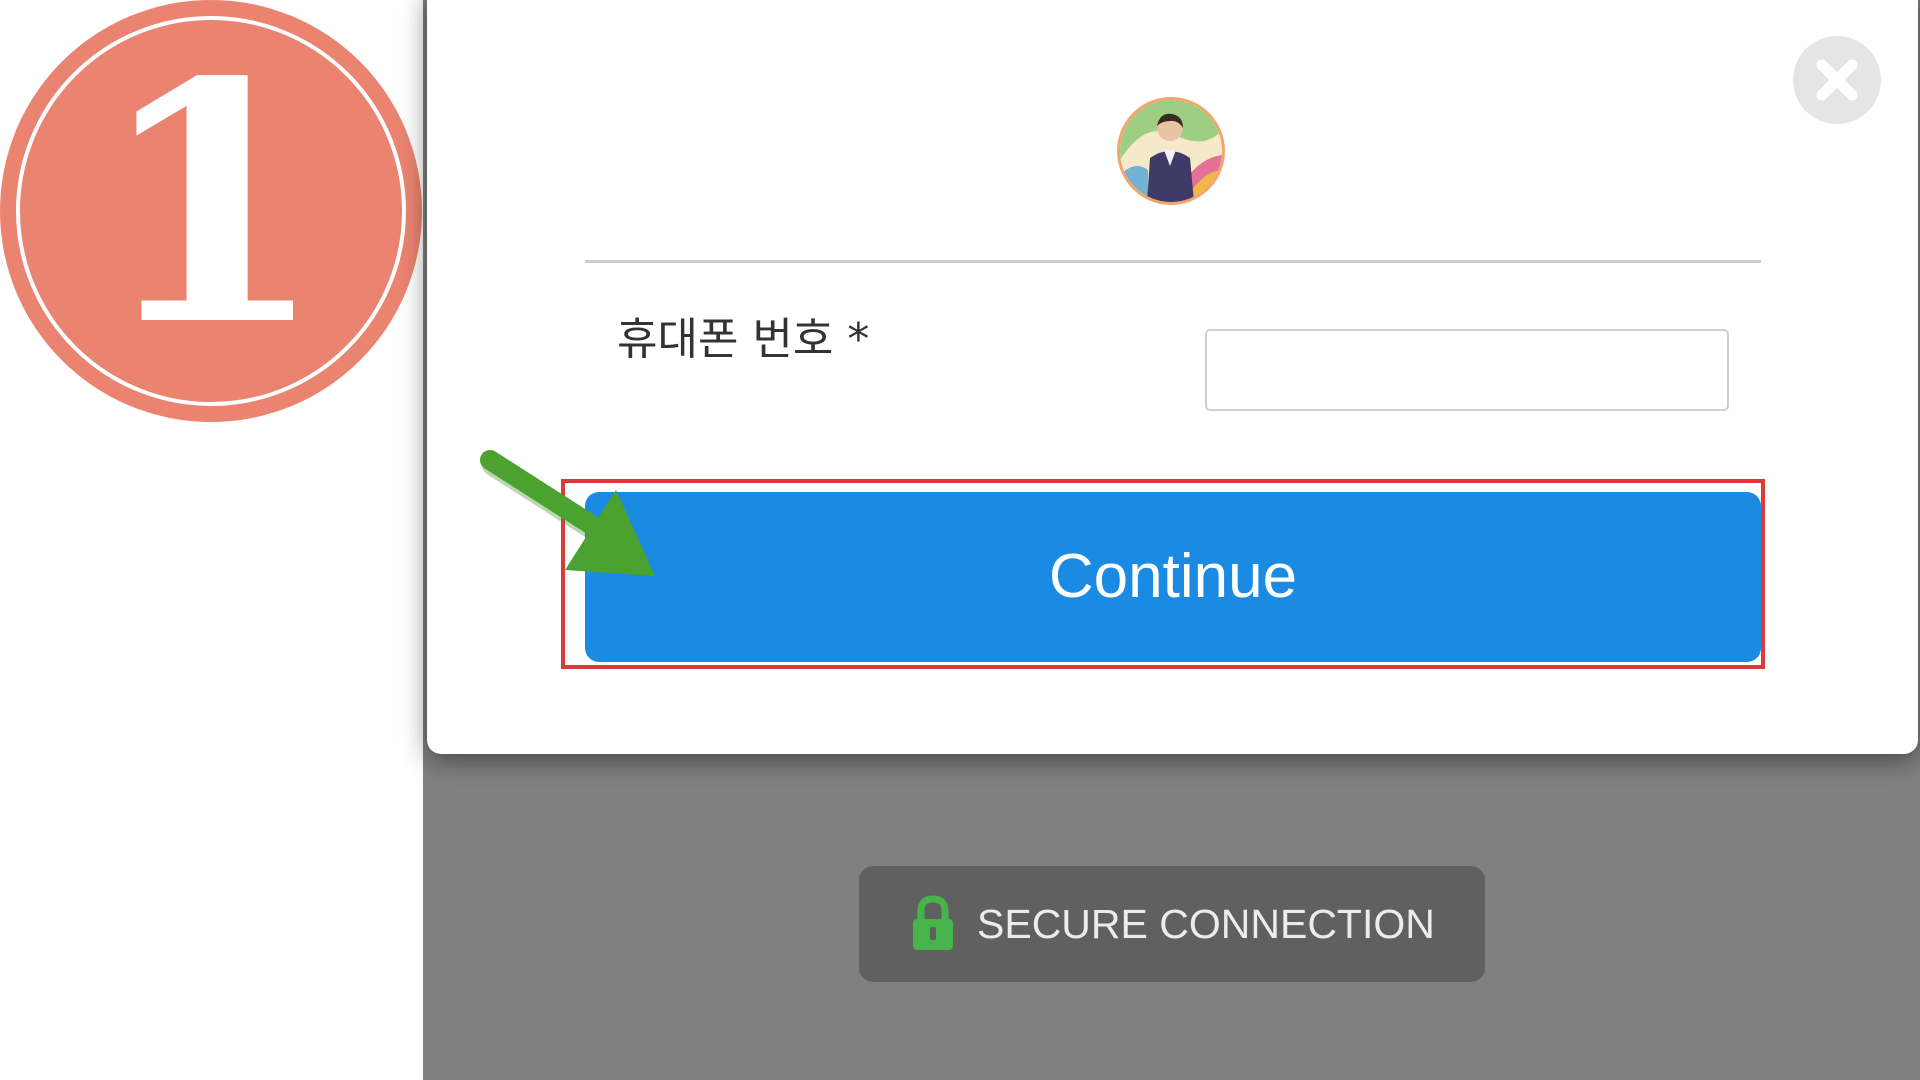  I want to click on modal-divider, so click(1173, 261).